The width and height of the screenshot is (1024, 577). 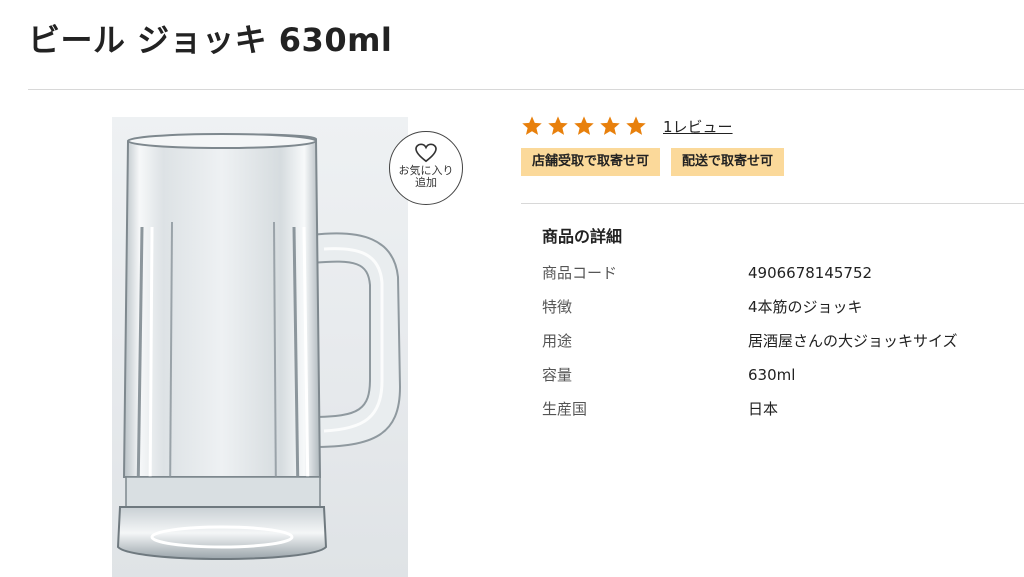 I want to click on detail-key: 用途, so click(x=557, y=341).